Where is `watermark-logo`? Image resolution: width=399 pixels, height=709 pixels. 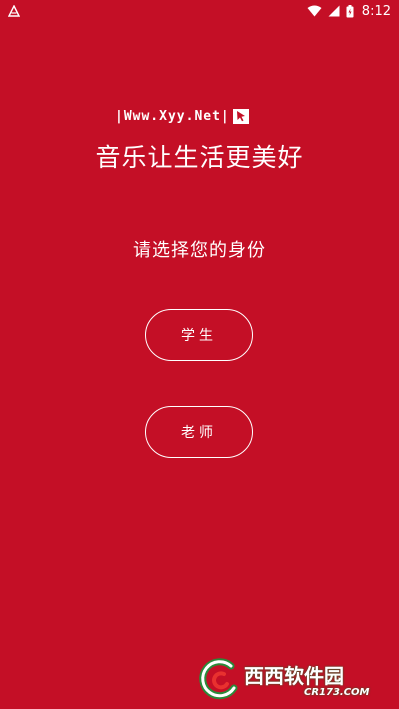 watermark-logo is located at coordinates (219, 679).